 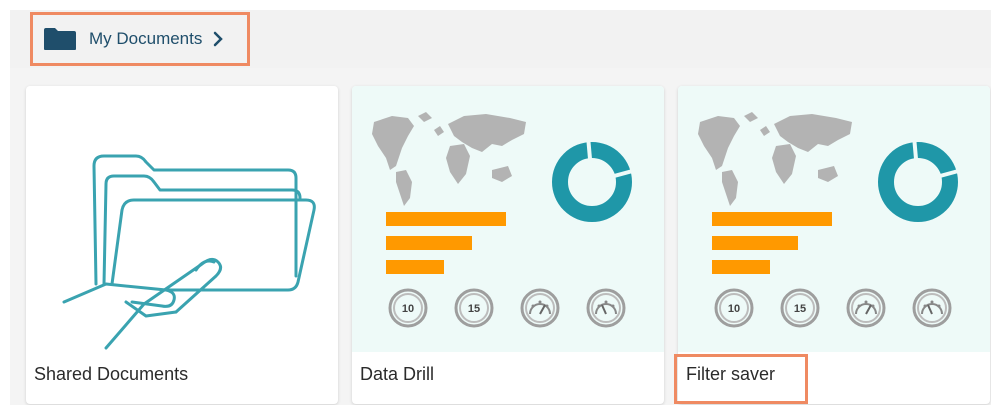 I want to click on card-title: Shared Documents, so click(x=111, y=374).